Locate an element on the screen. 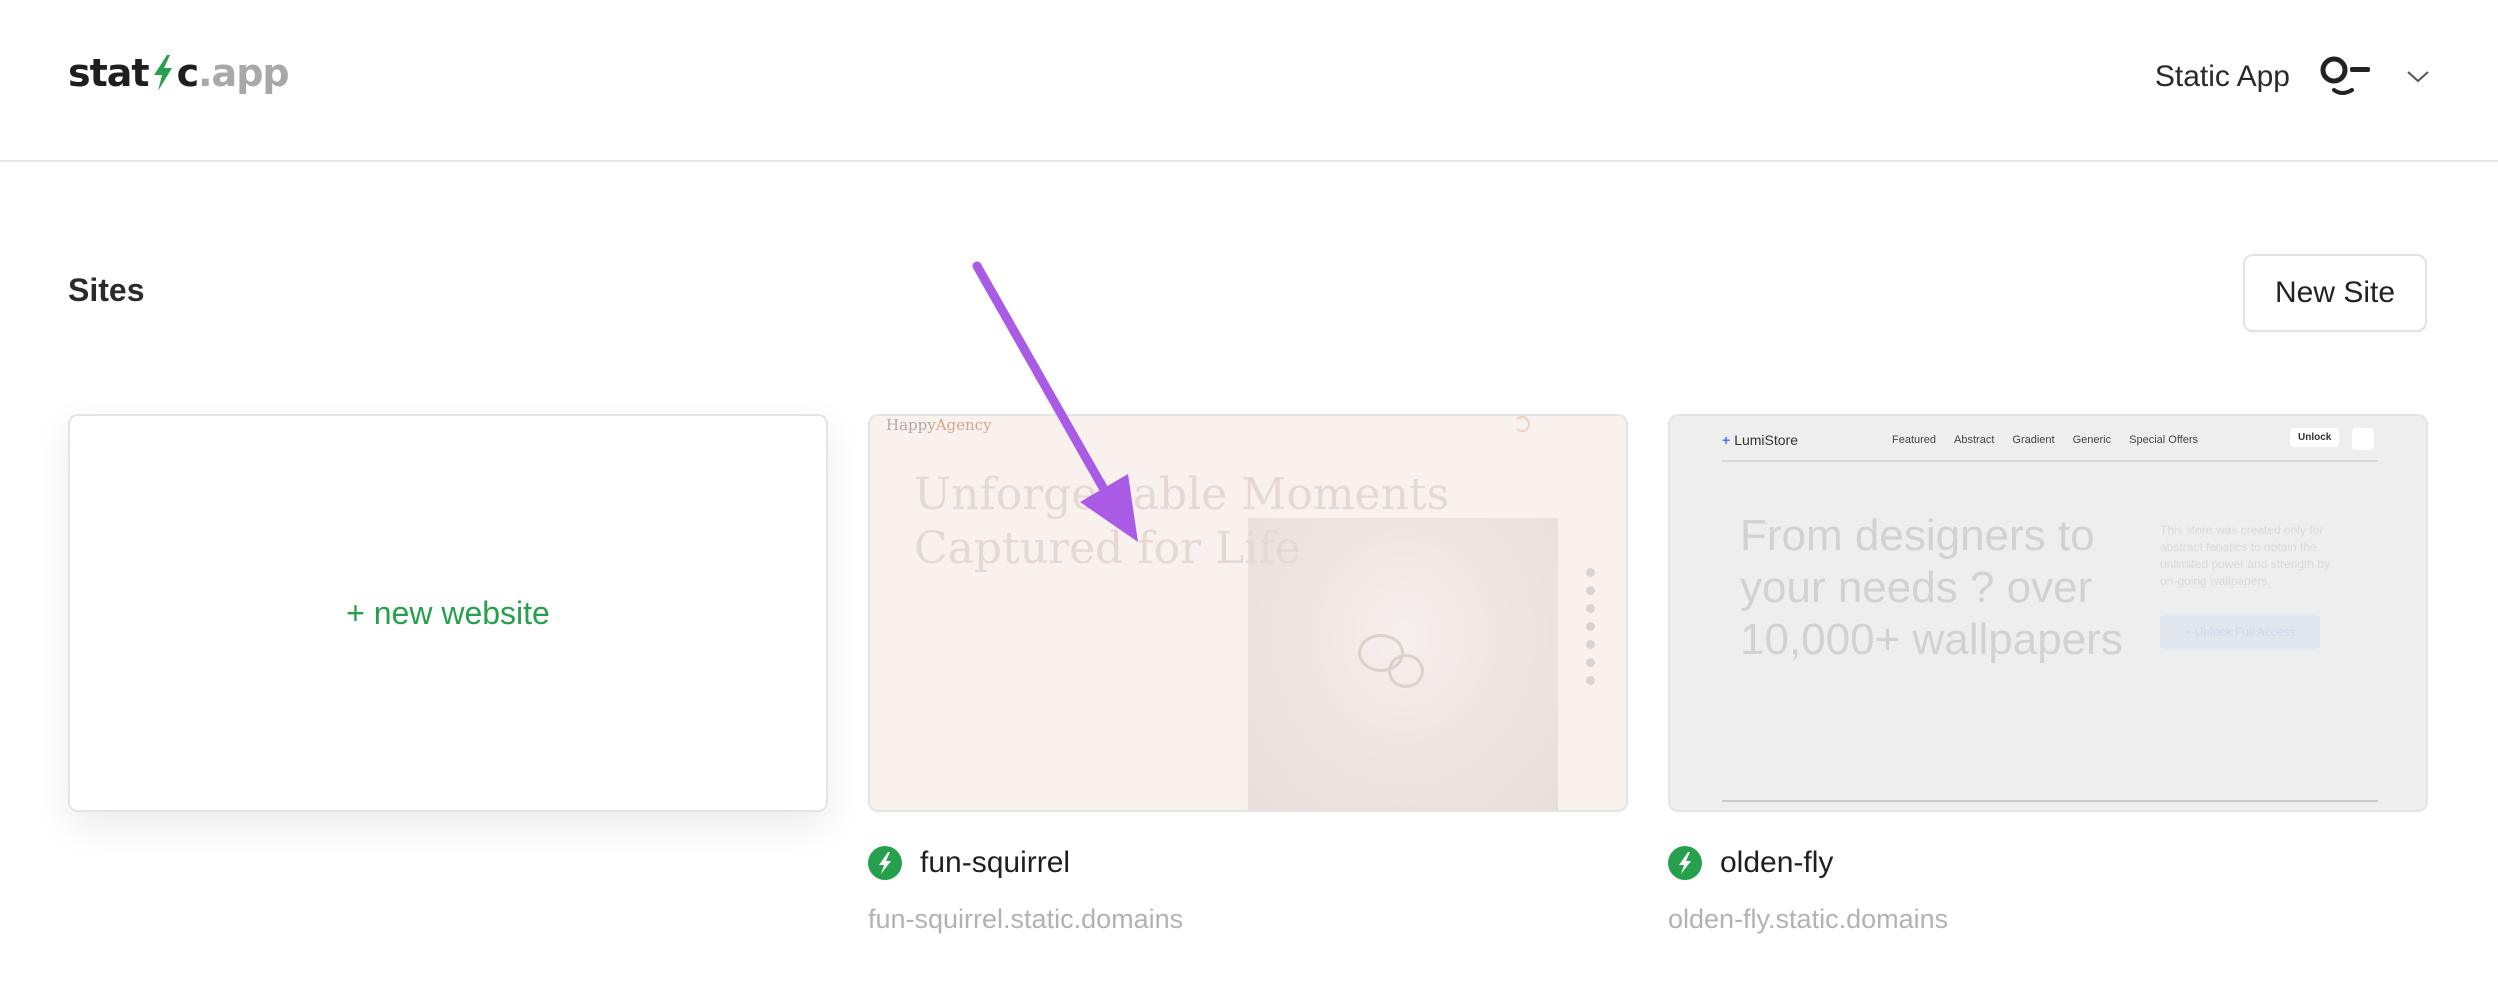 The width and height of the screenshot is (2498, 996). site-title-olden-fly: olden-fly is located at coordinates (1750, 863).